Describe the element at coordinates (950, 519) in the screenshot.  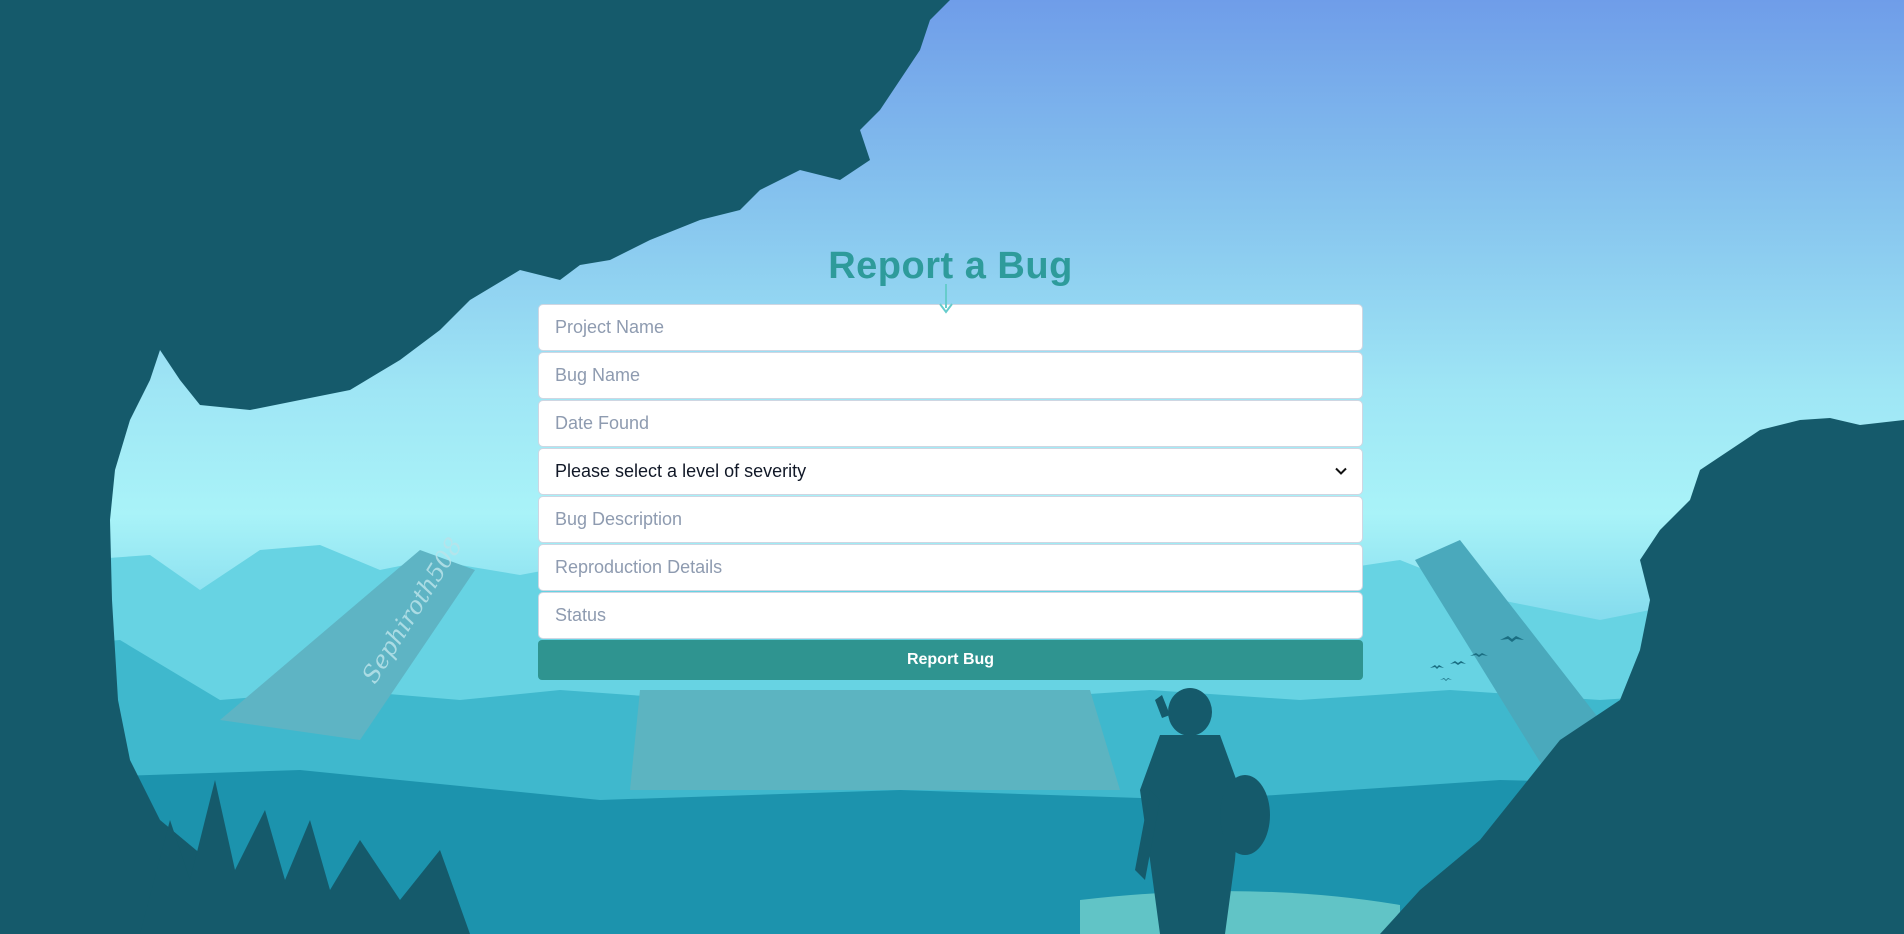
I see `bug-description-input` at that location.